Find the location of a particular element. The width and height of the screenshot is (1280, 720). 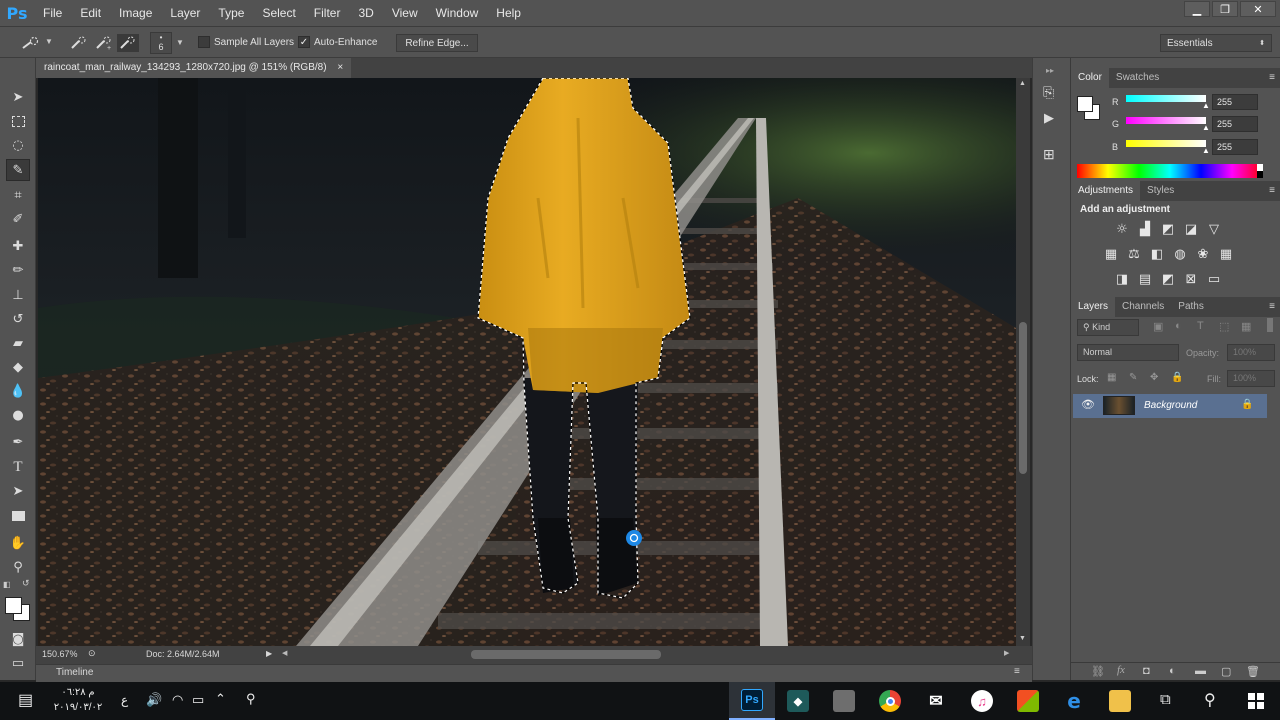

taskbar-edge: e is located at coordinates (1074, 701).